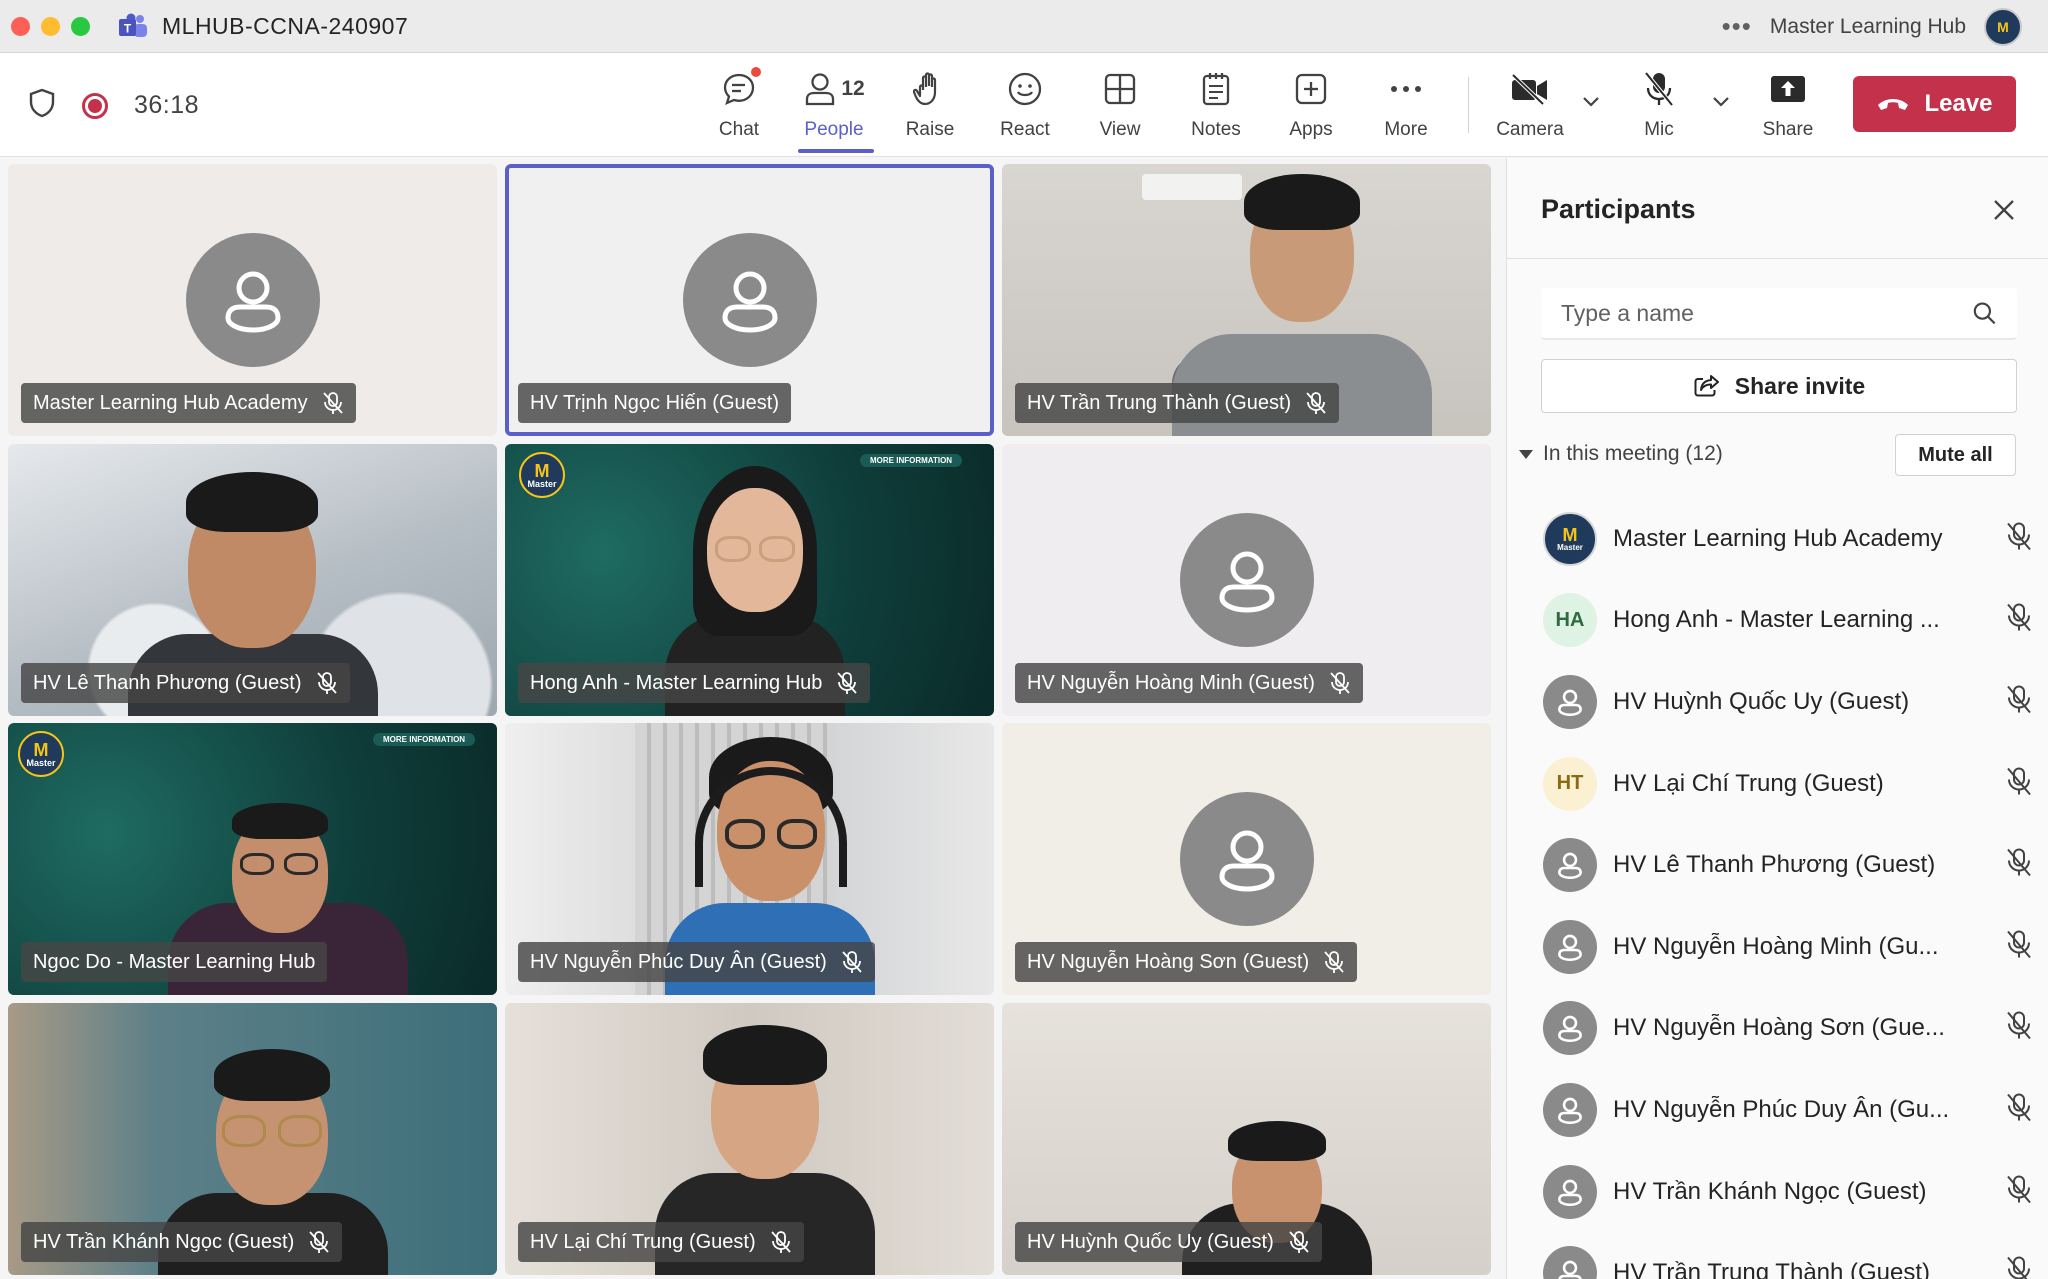 The width and height of the screenshot is (2048, 1279). Describe the element at coordinates (661, 1242) in the screenshot. I see `participant-name-tag: HV Lại Chí Trung (Guest)` at that location.